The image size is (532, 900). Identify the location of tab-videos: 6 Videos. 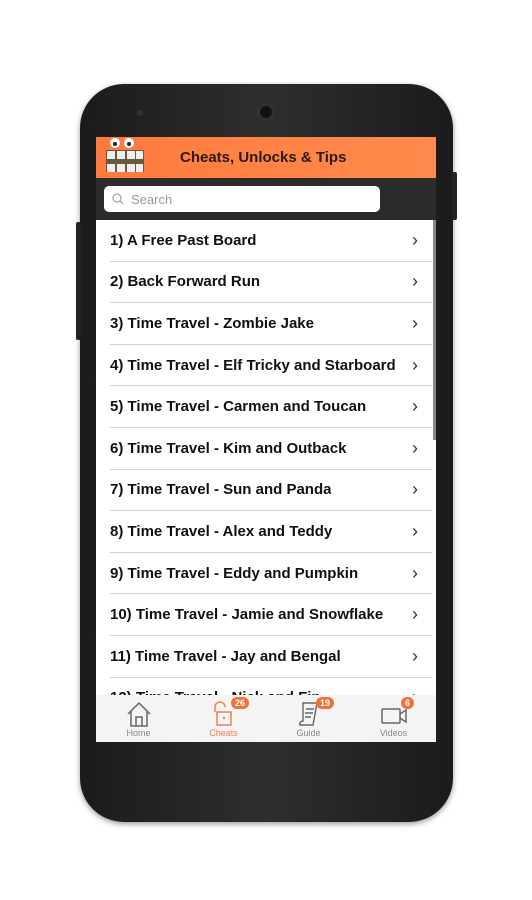
(393, 718).